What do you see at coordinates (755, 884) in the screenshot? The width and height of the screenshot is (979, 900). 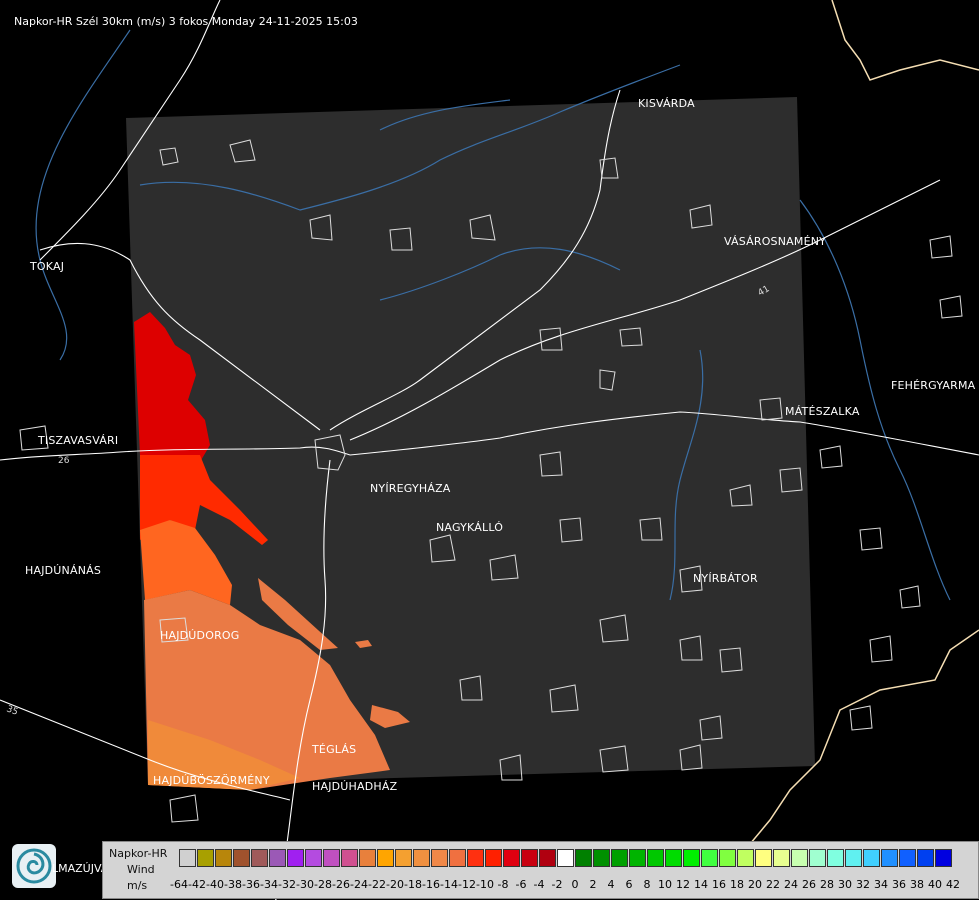 I see `legend-tick-label: 20` at bounding box center [755, 884].